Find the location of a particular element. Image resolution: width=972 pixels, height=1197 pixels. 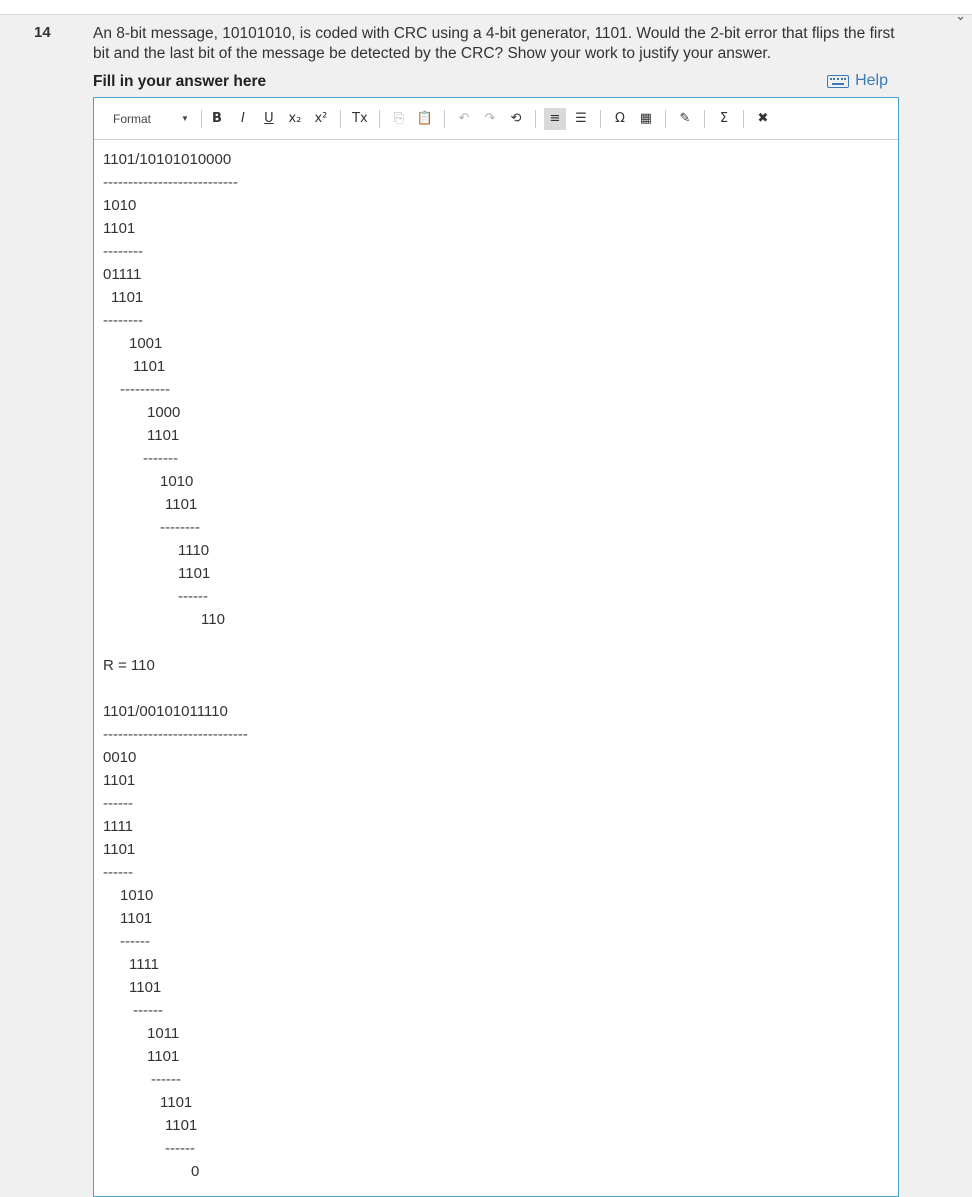

answer-line: ------- is located at coordinates (160, 458).